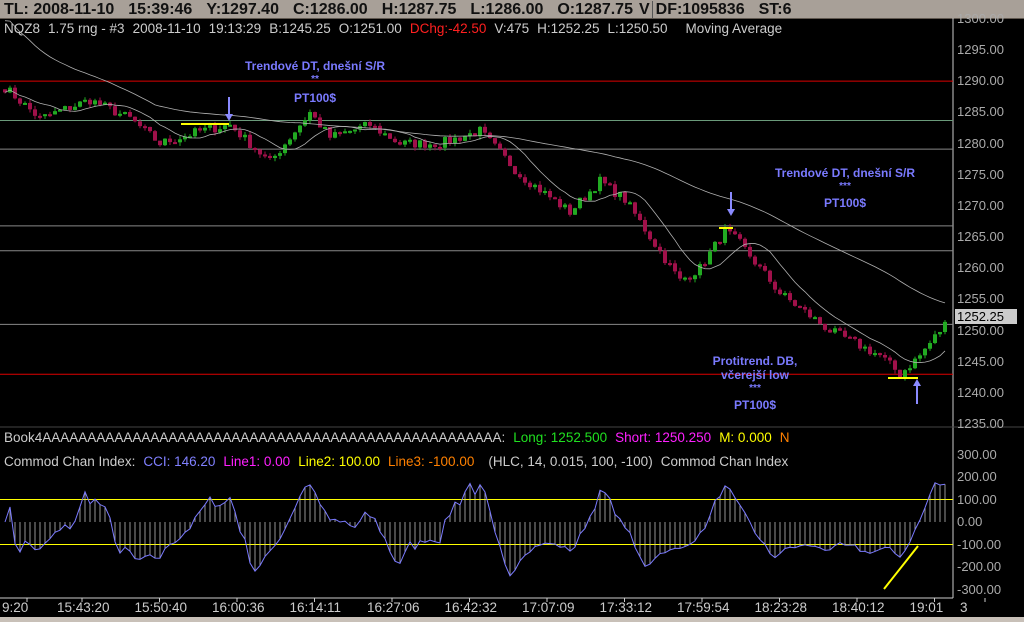 The image size is (1024, 622). Describe the element at coordinates (724, 461) in the screenshot. I see `cci-name-2: Commod Chan Index` at that location.